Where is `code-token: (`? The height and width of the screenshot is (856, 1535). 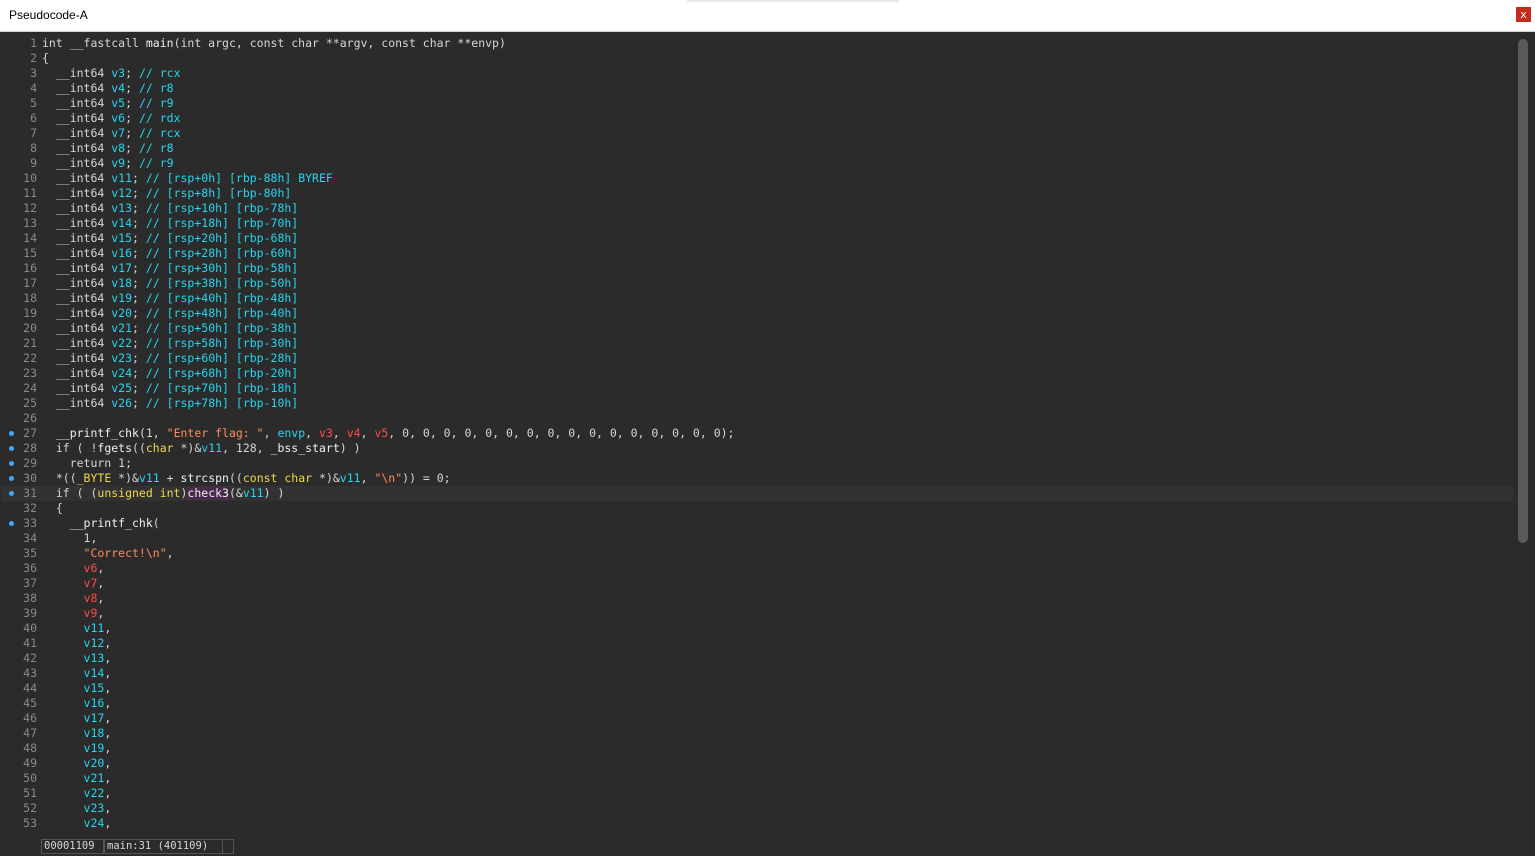
code-token: ( is located at coordinates (156, 523).